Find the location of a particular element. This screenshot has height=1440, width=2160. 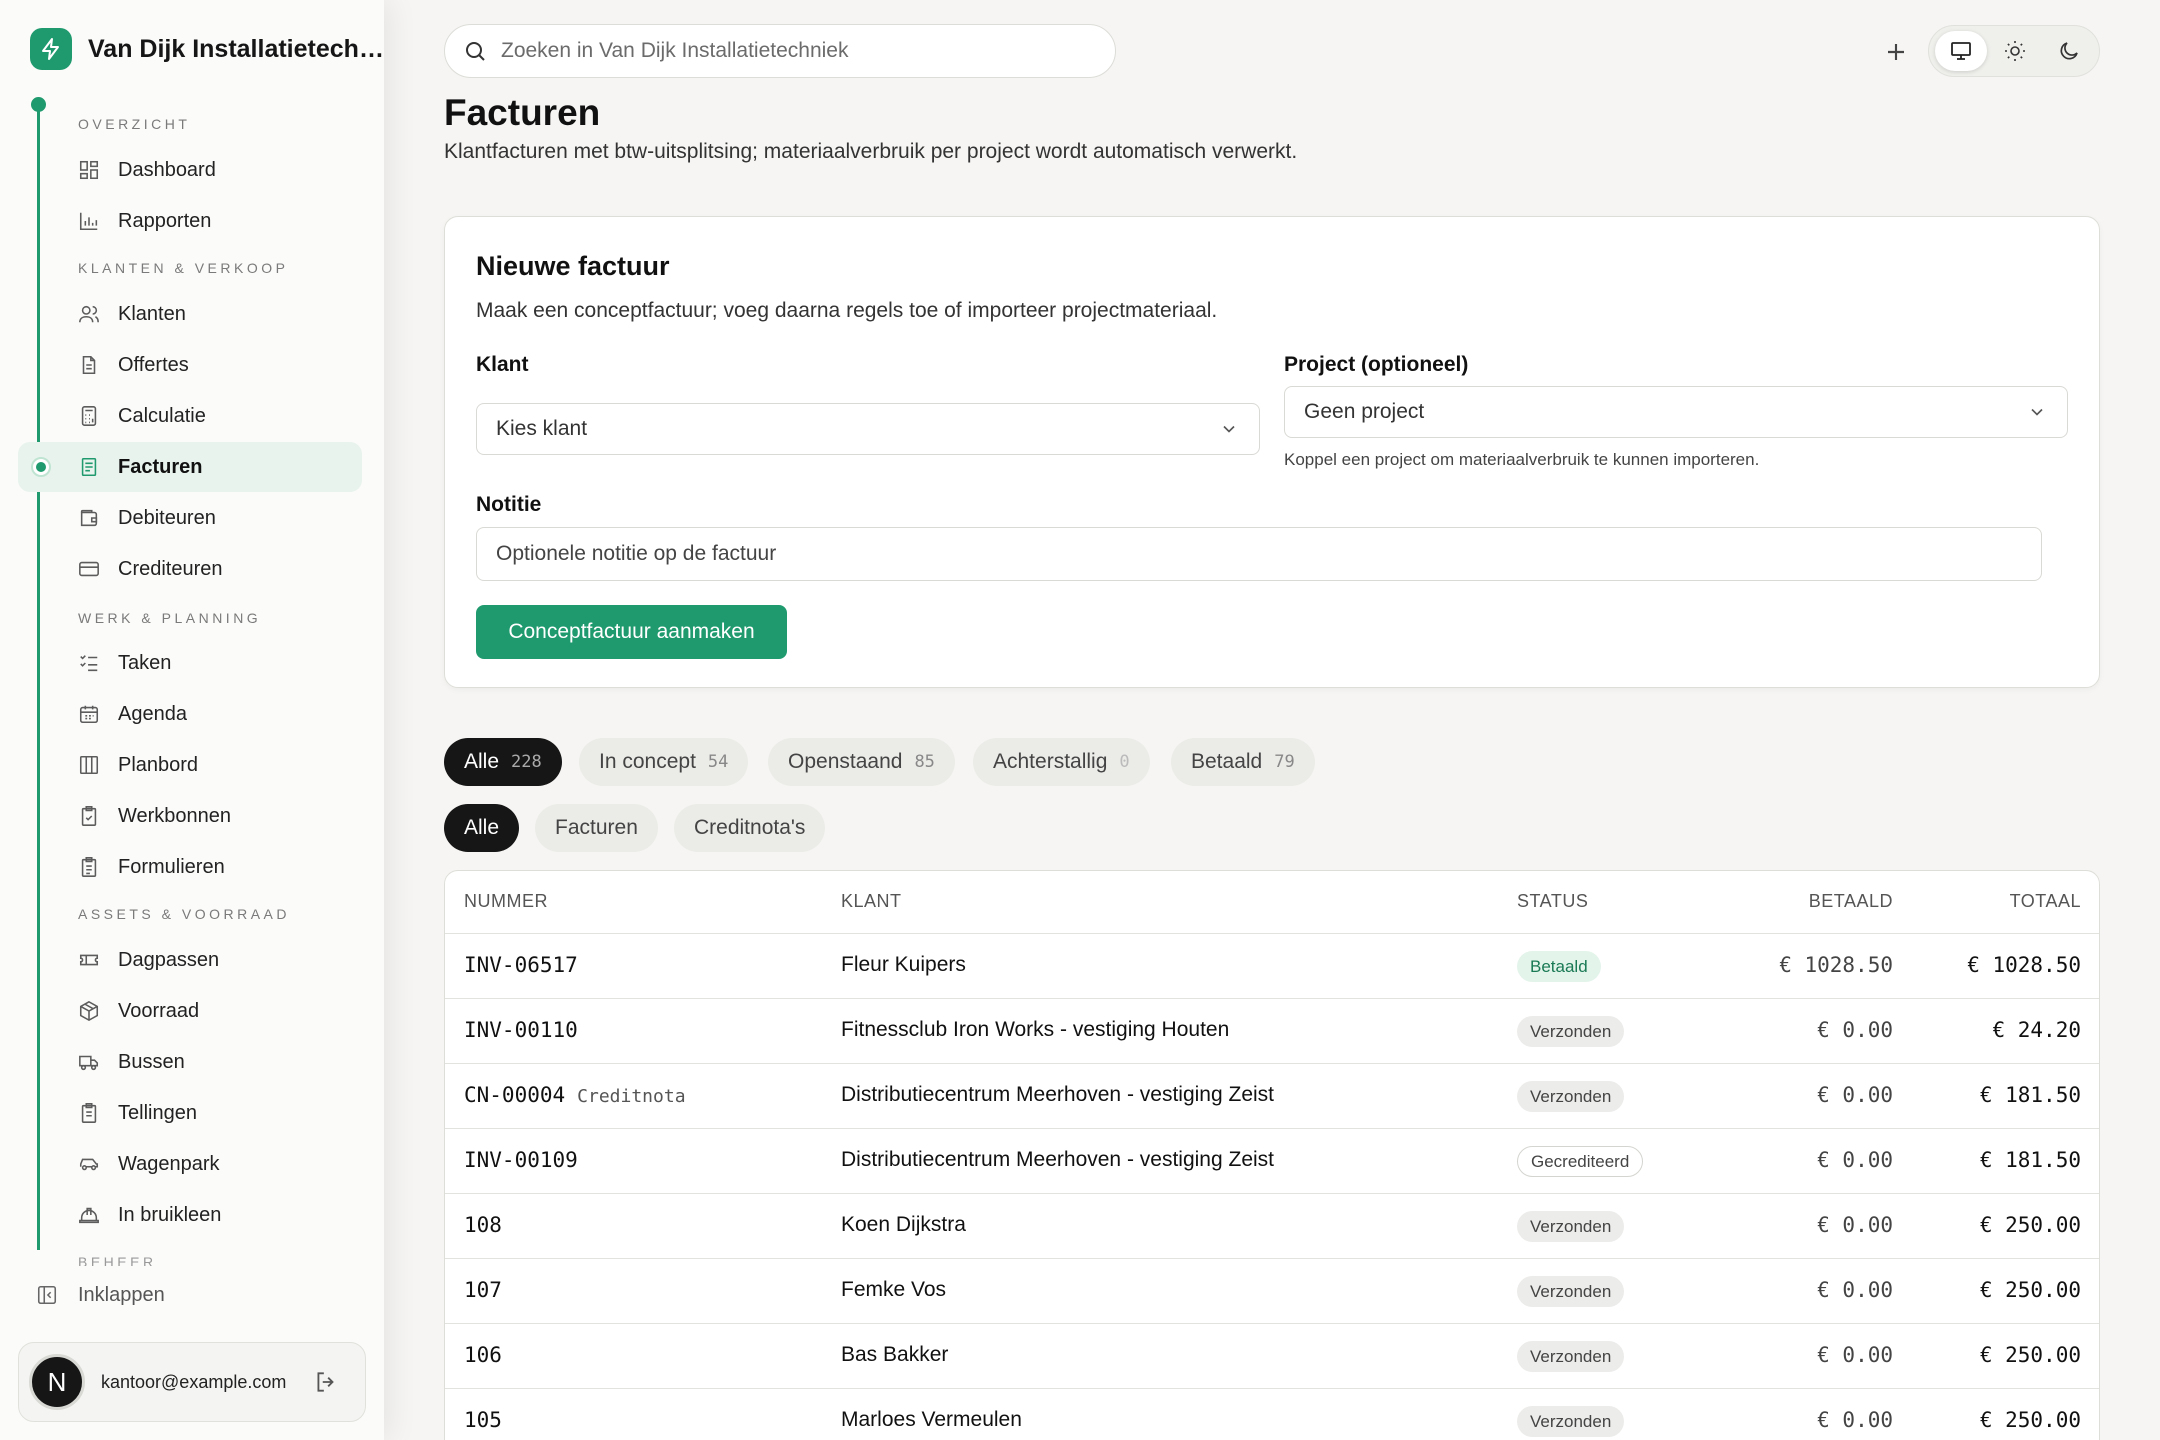

sidebar-item-crediteuren: Crediteuren is located at coordinates (190, 569).